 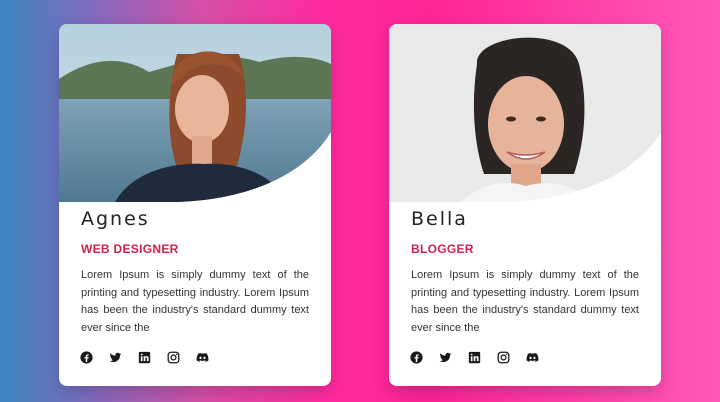 What do you see at coordinates (115, 219) in the screenshot?
I see `card-name: Agnes` at bounding box center [115, 219].